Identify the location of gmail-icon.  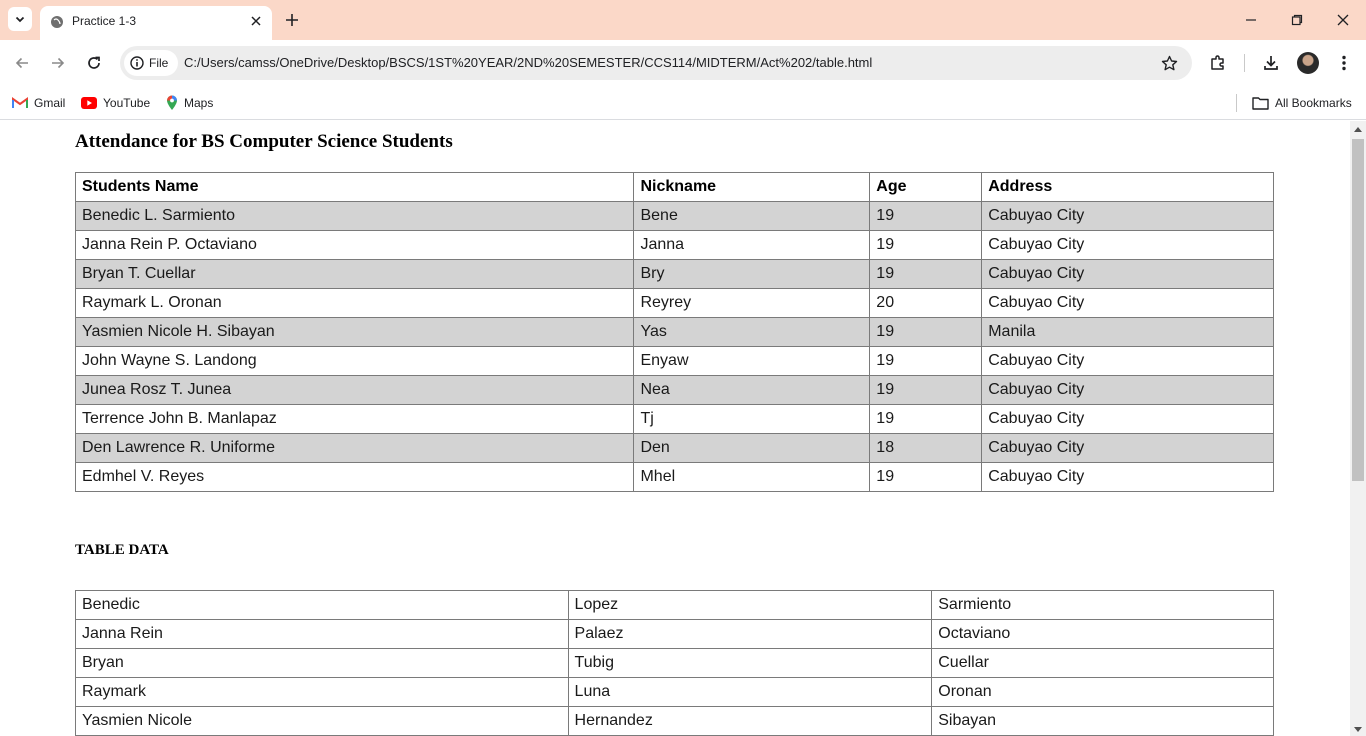
(20, 103).